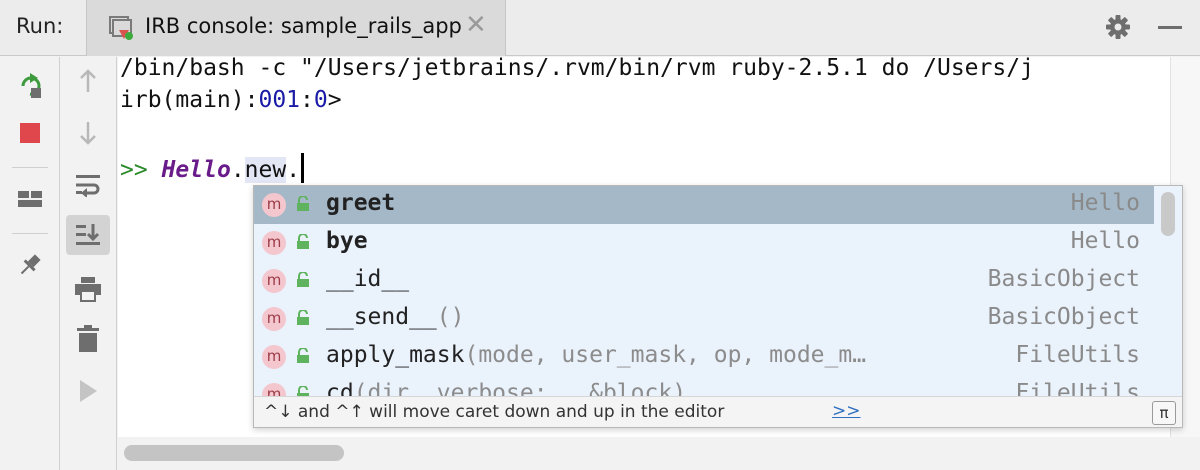 Image resolution: width=1200 pixels, height=470 pixels. Describe the element at coordinates (334, 100) in the screenshot. I see `irb-suffix: >` at that location.